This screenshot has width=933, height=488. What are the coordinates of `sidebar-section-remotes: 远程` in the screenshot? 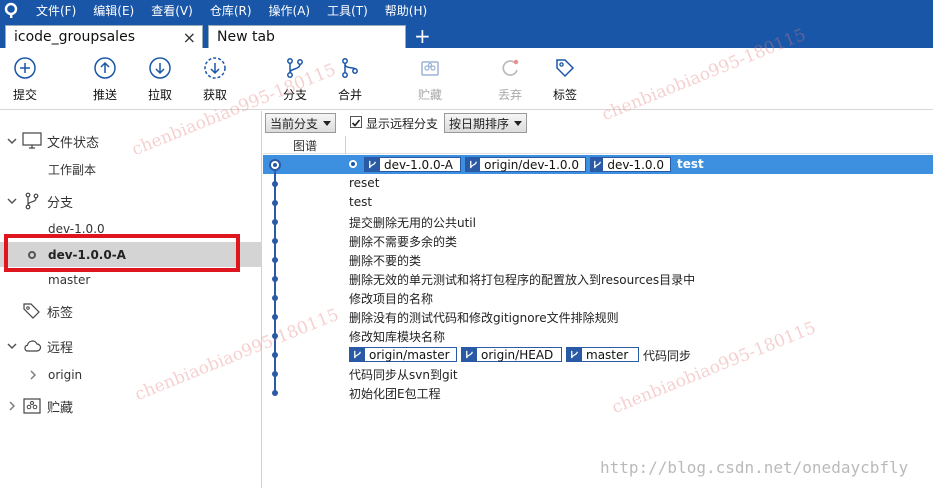 It's located at (131, 346).